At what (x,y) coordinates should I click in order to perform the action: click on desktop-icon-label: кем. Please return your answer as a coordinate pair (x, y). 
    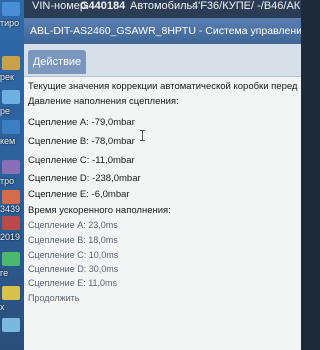
    Looking at the image, I should click on (8, 141).